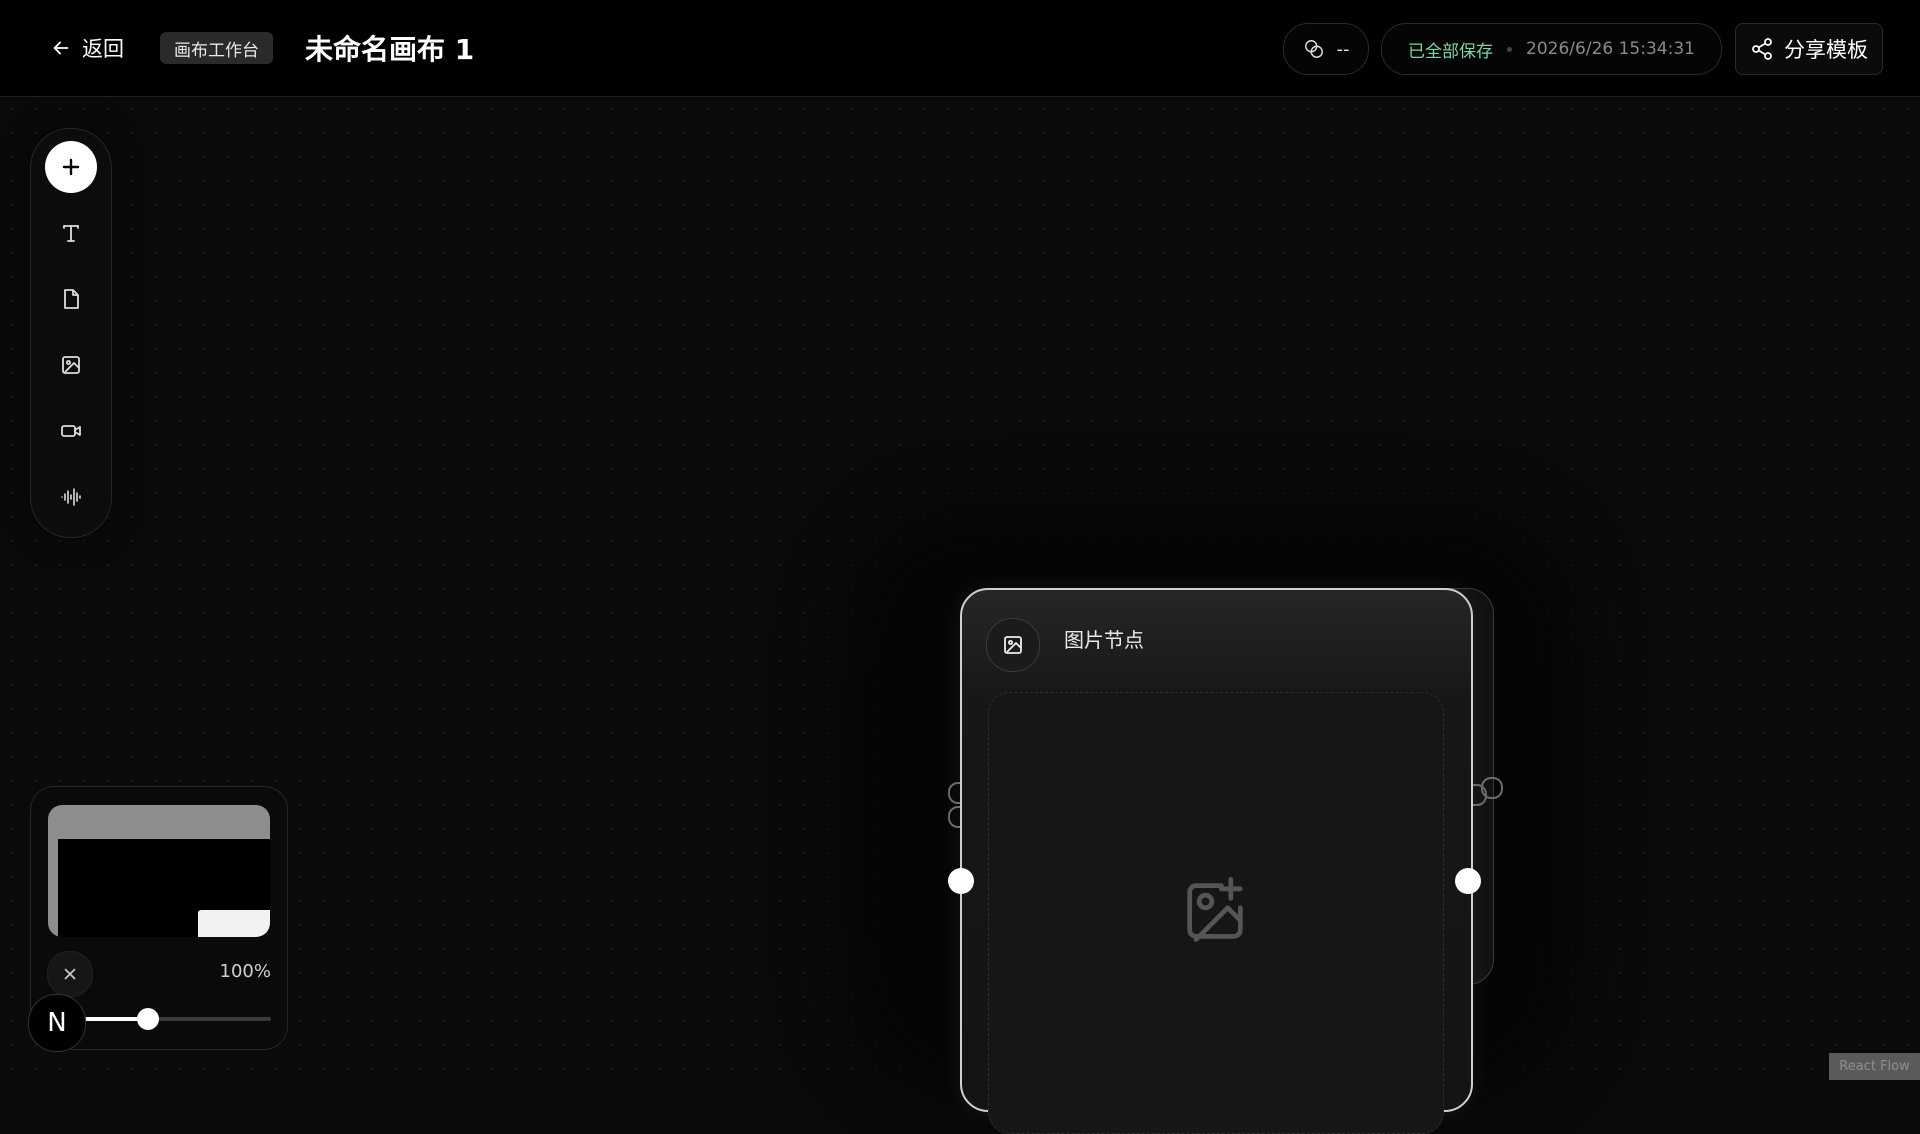 The height and width of the screenshot is (1134, 1920). I want to click on minimap-node, so click(234, 923).